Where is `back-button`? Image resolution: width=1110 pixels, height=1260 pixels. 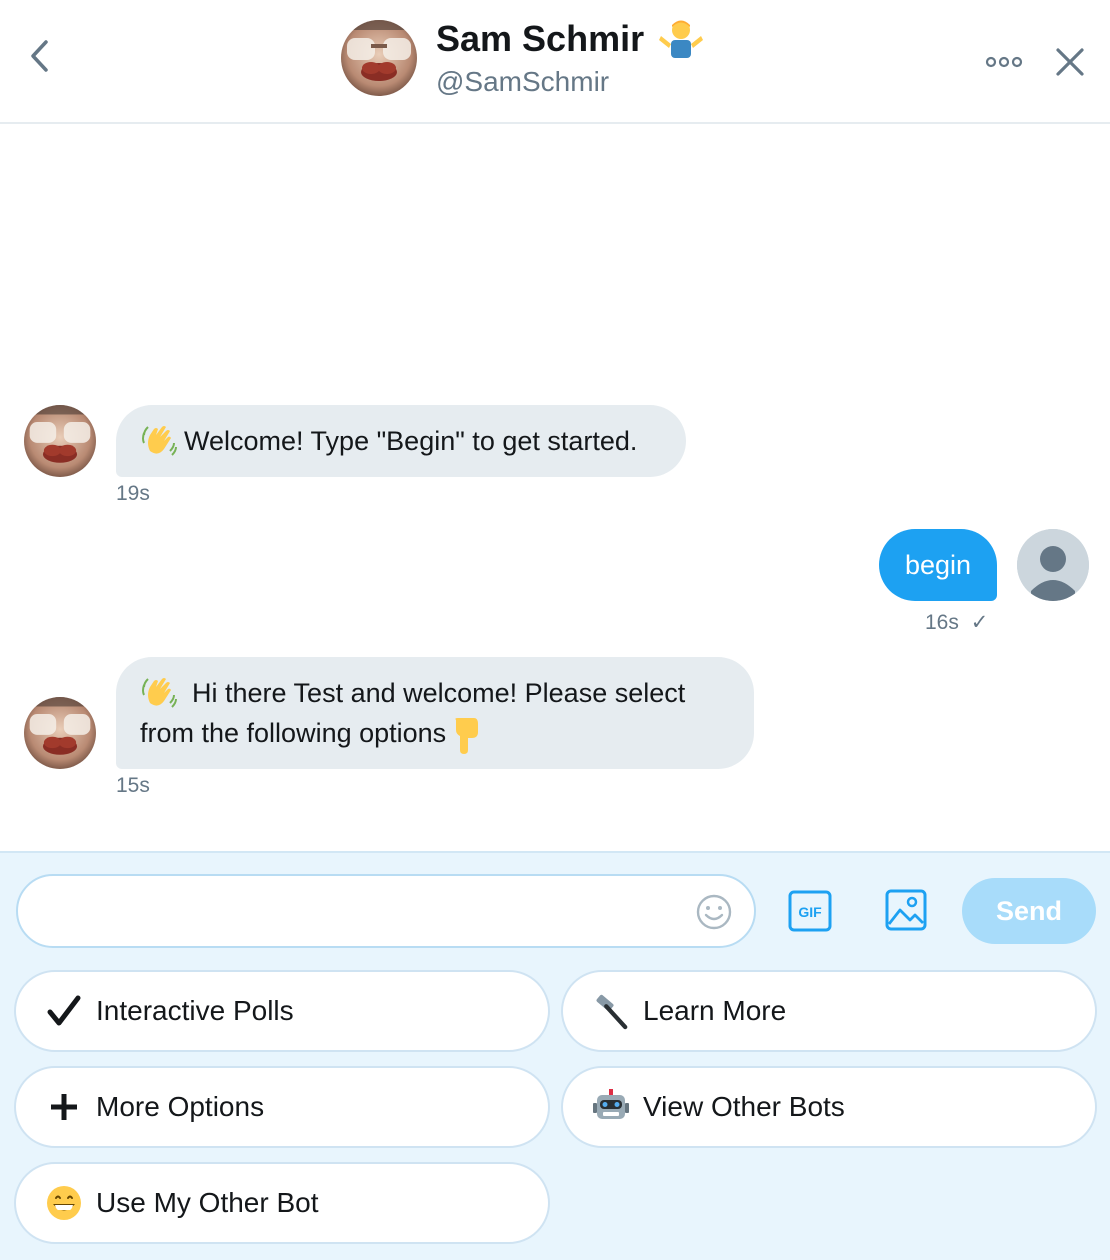 back-button is located at coordinates (40, 56).